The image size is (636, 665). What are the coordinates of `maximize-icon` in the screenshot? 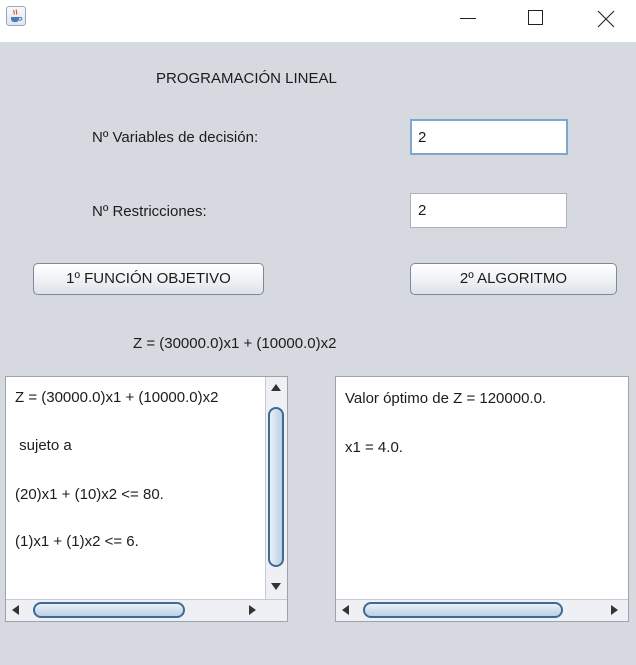 It's located at (535, 17).